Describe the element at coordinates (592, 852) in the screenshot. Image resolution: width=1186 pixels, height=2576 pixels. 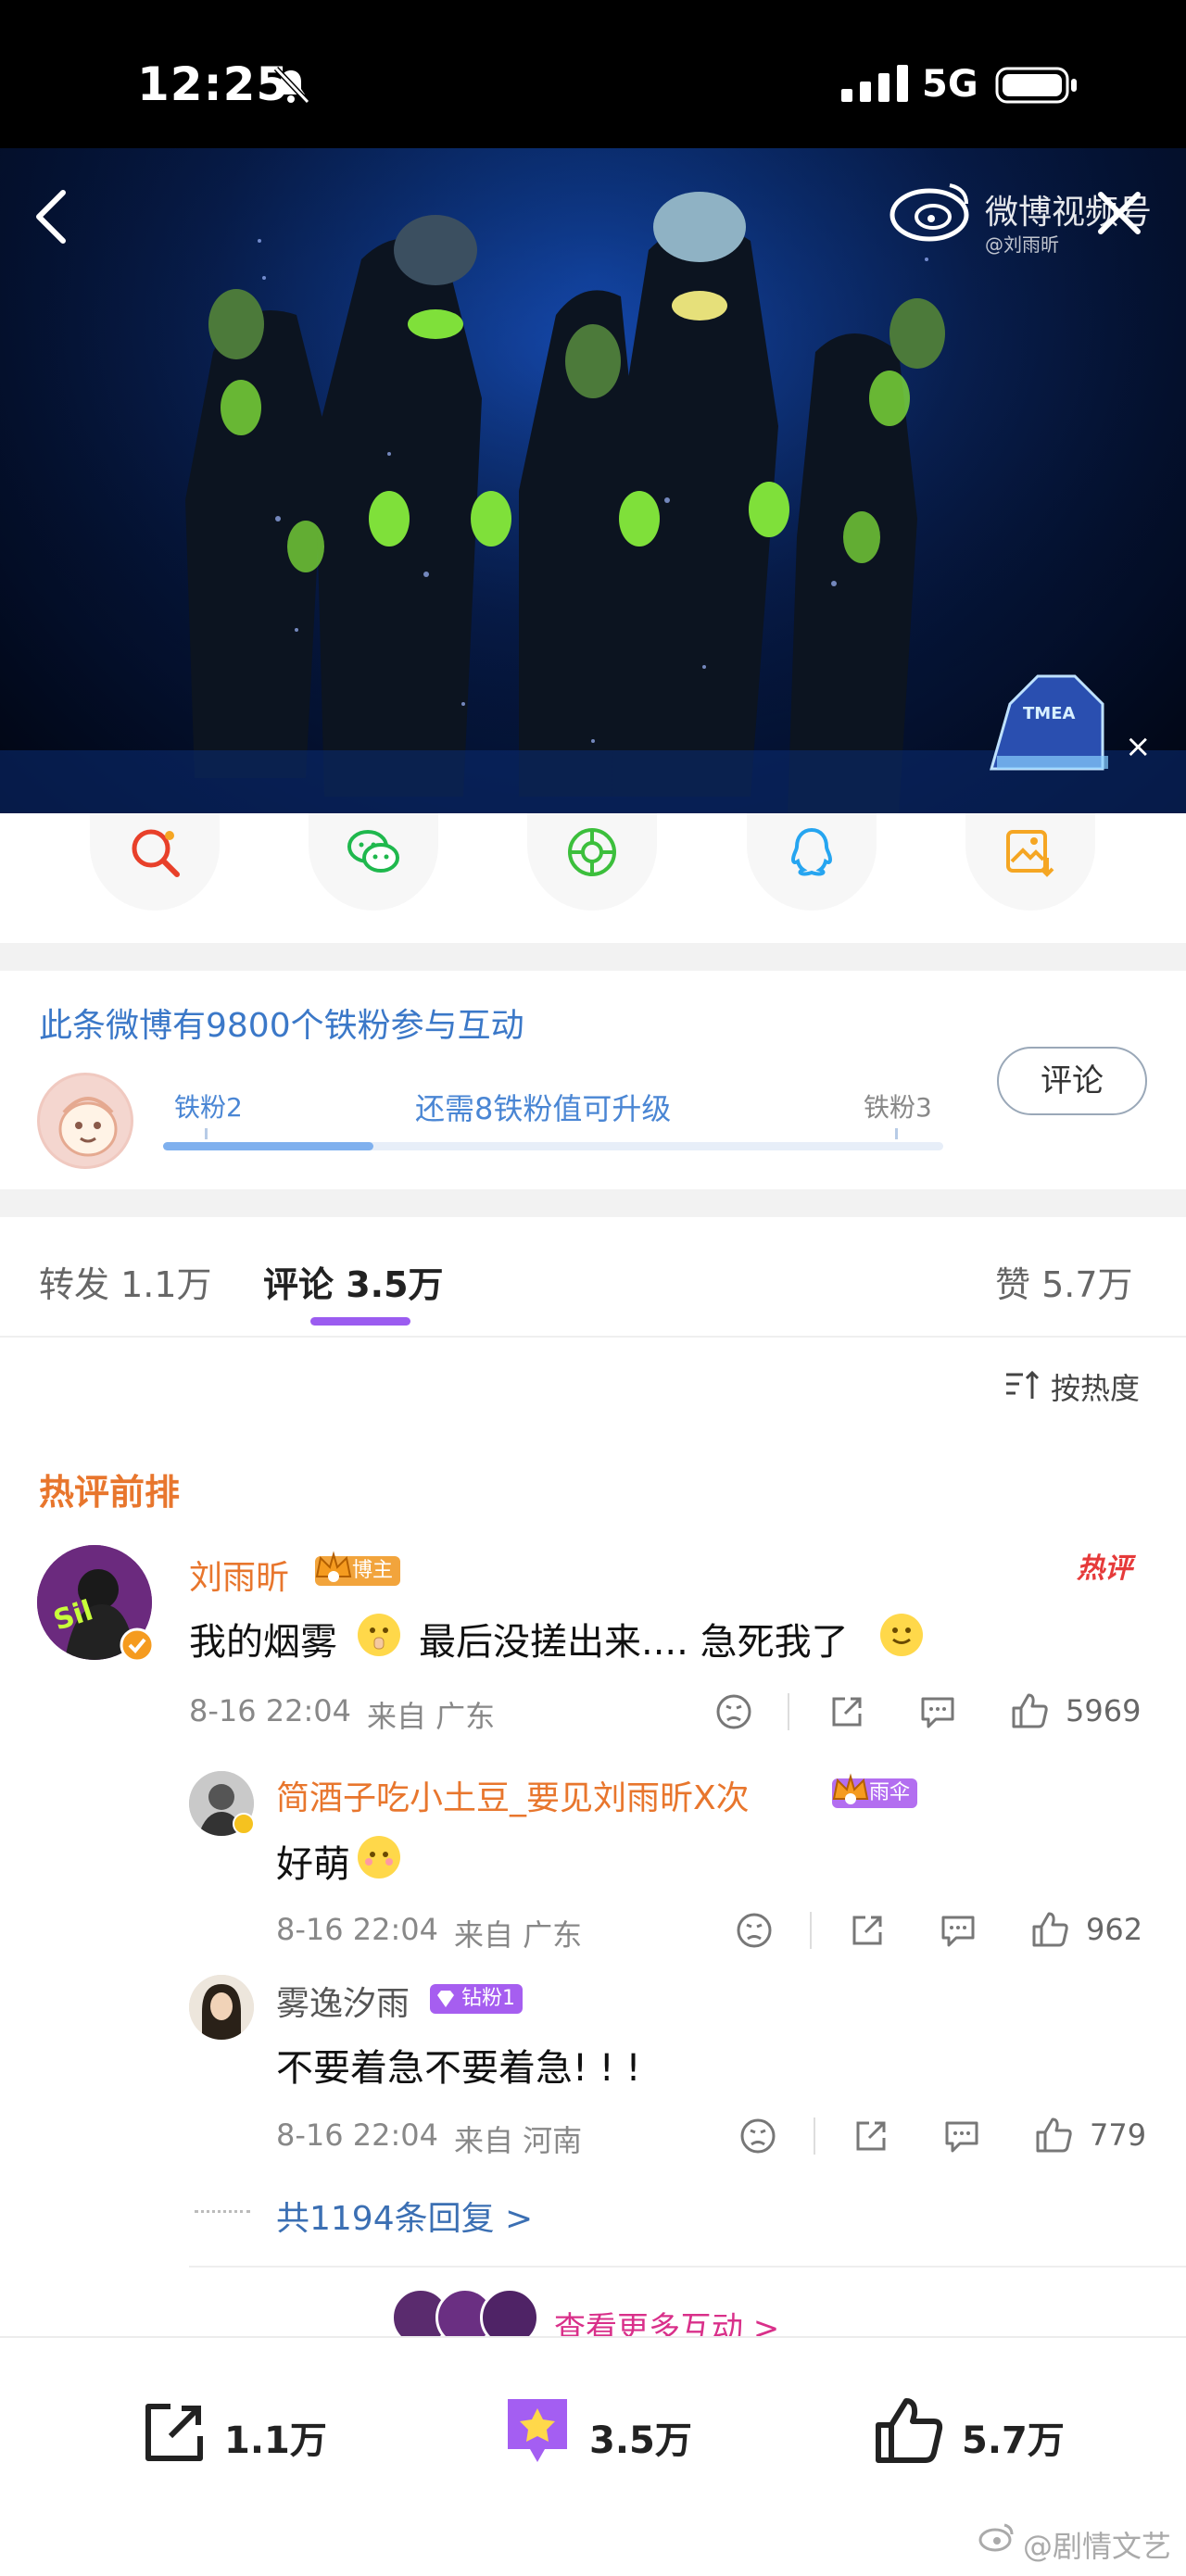
I see `moments-icon` at that location.